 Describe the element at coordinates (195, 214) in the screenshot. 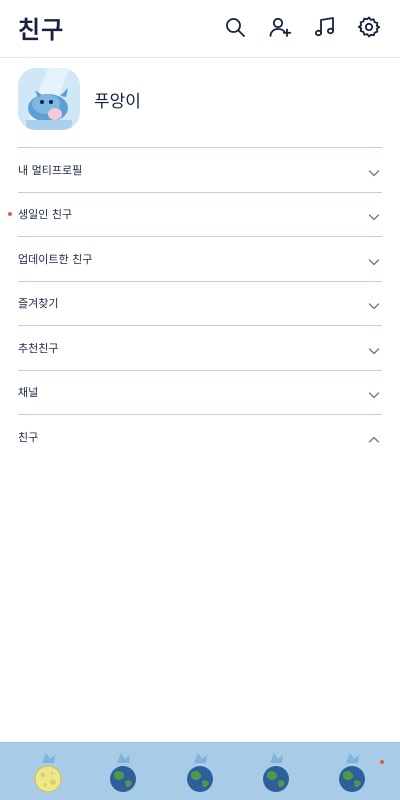

I see `section-birthday-friends: 생일인 친구` at that location.